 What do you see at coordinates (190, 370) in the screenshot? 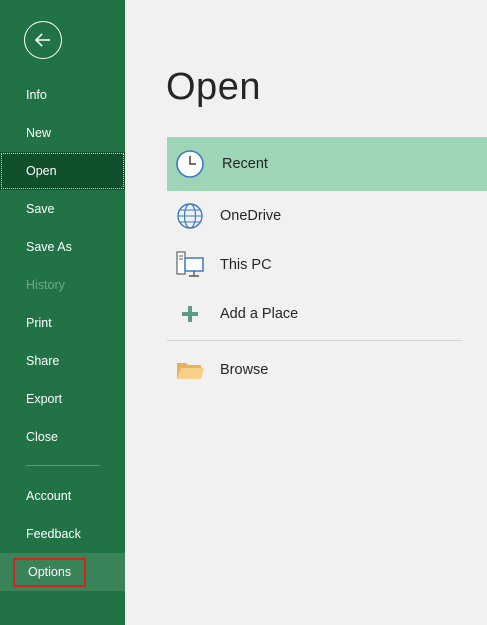
I see `folder-icon` at bounding box center [190, 370].